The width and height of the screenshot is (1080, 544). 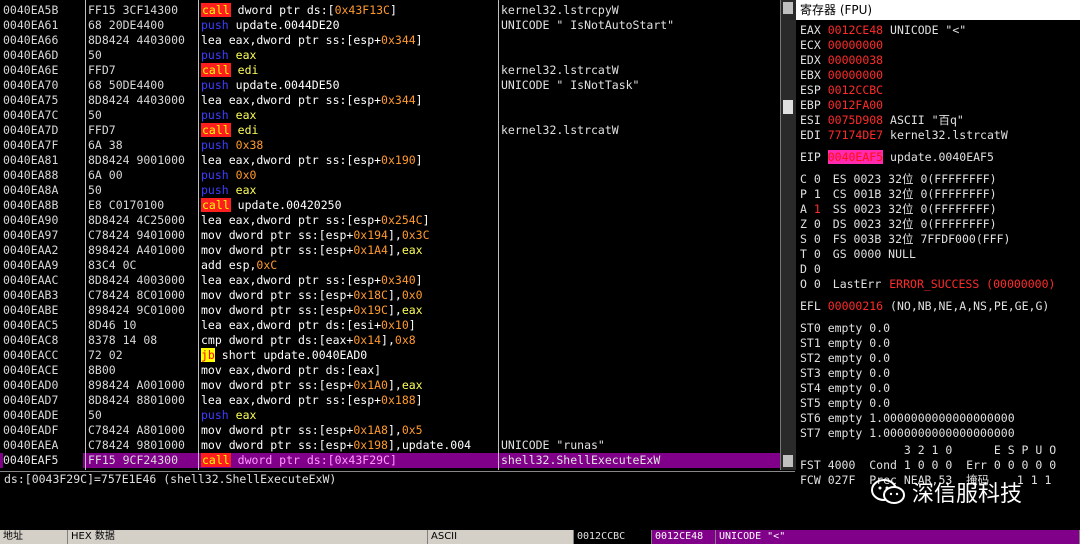 I want to click on register-edx: EDX 00000038, so click(x=845, y=60).